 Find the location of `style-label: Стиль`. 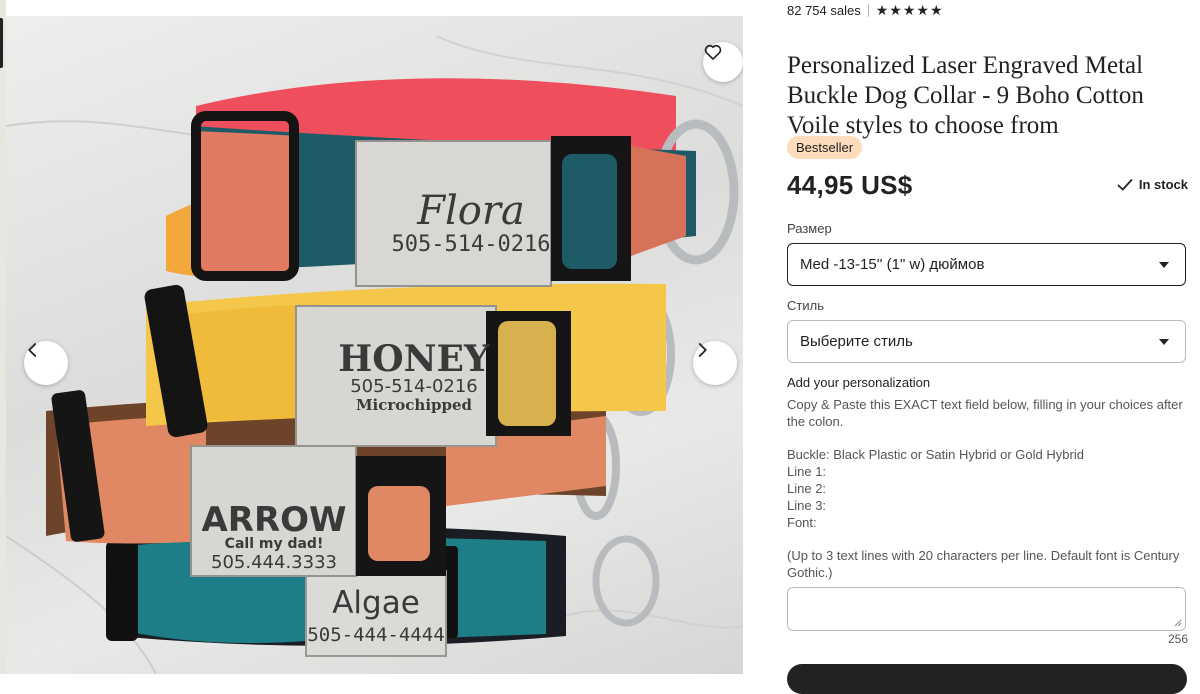

style-label: Стиль is located at coordinates (805, 305).